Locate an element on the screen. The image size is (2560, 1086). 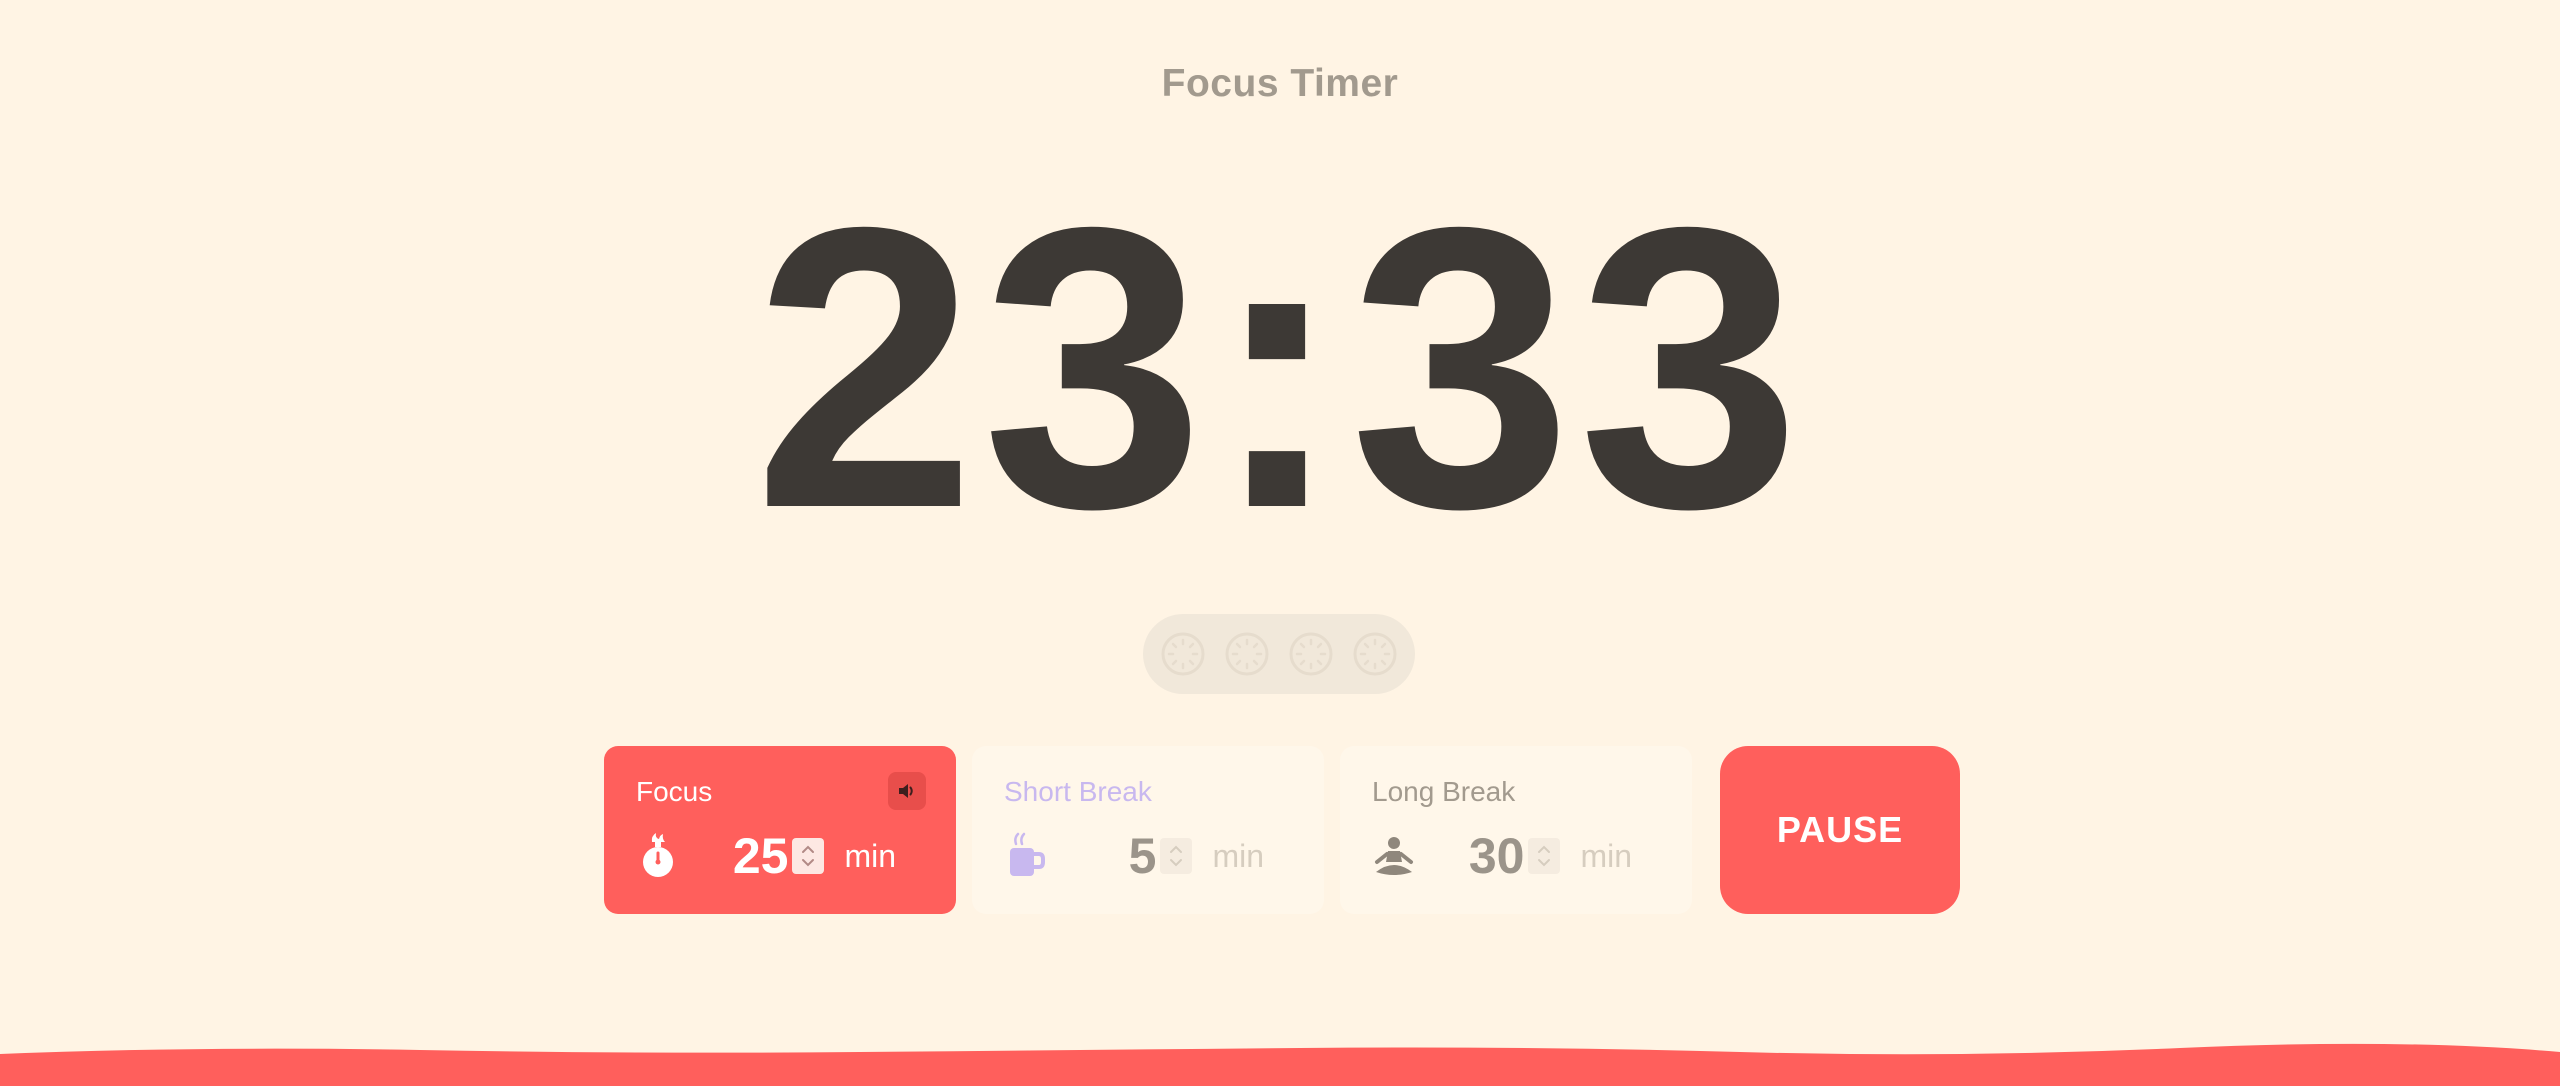
sound-toggle-button is located at coordinates (907, 791).